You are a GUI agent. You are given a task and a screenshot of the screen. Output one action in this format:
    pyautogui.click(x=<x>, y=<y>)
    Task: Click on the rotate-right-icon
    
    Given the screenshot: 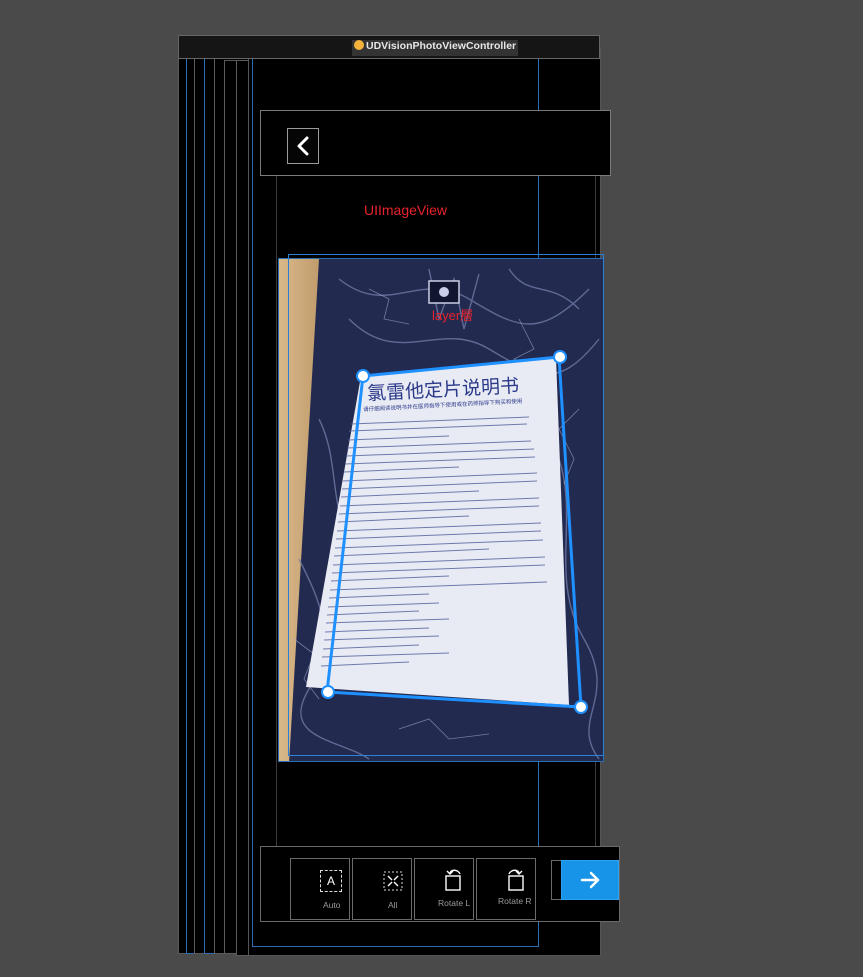 What is the action you would take?
    pyautogui.click(x=515, y=879)
    